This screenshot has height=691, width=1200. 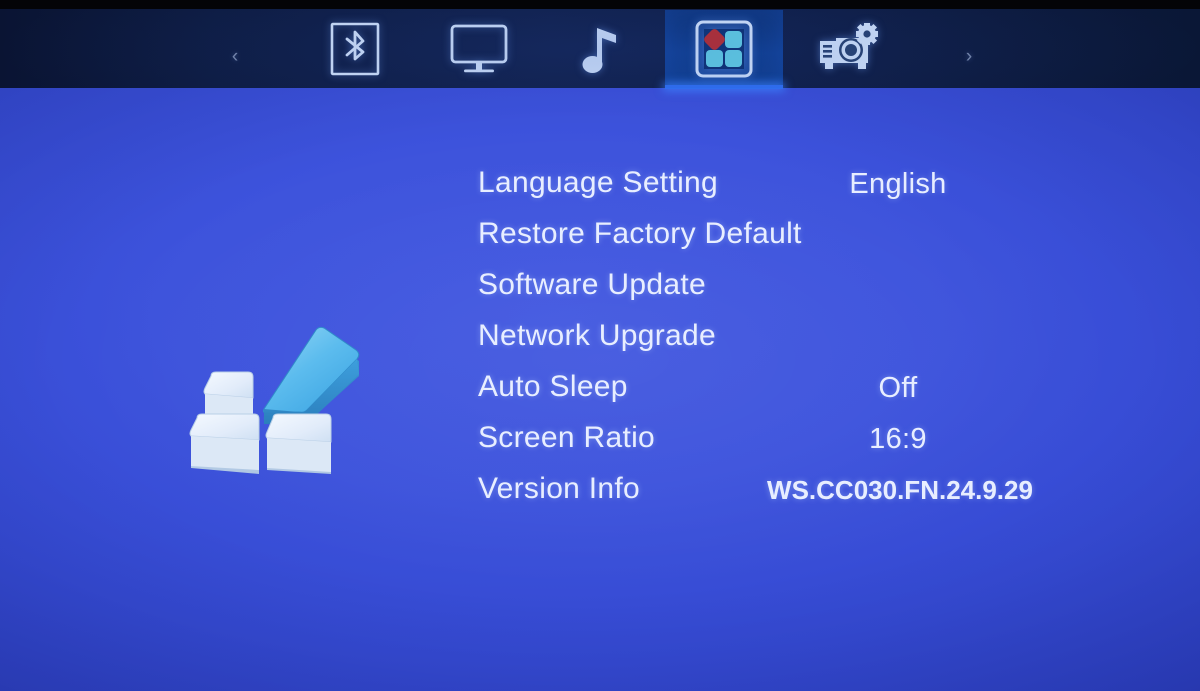 I want to click on setting-row-network-upgrade: Network Upgrade, so click(x=798, y=341).